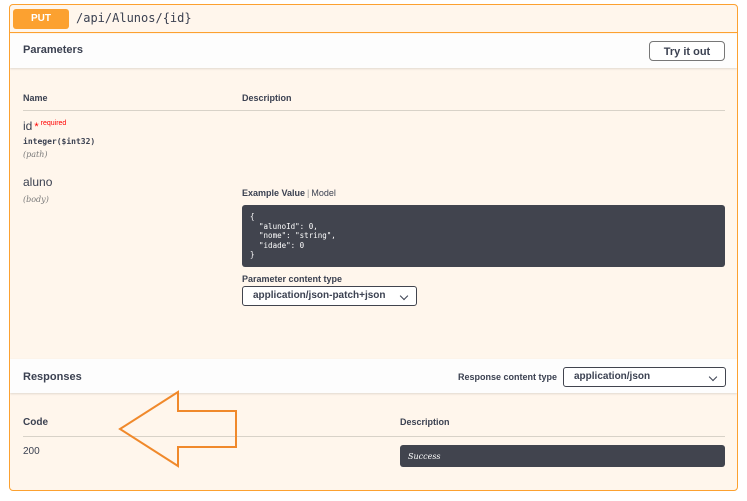 This screenshot has height=501, width=747. I want to click on example-code-line: "nome": "string",, so click(297, 235).